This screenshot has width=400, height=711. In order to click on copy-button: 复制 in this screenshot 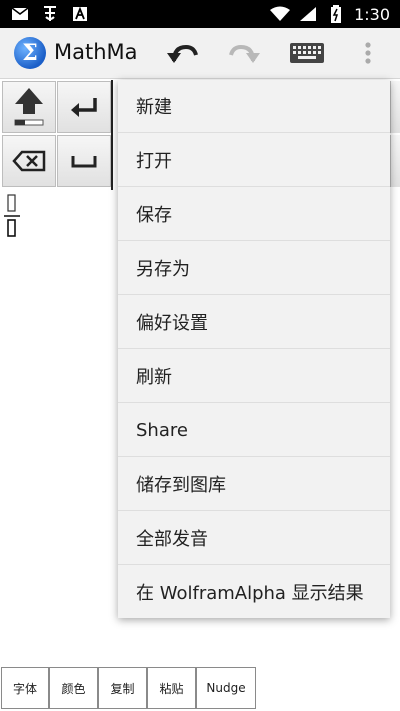, I will do `click(122, 688)`.